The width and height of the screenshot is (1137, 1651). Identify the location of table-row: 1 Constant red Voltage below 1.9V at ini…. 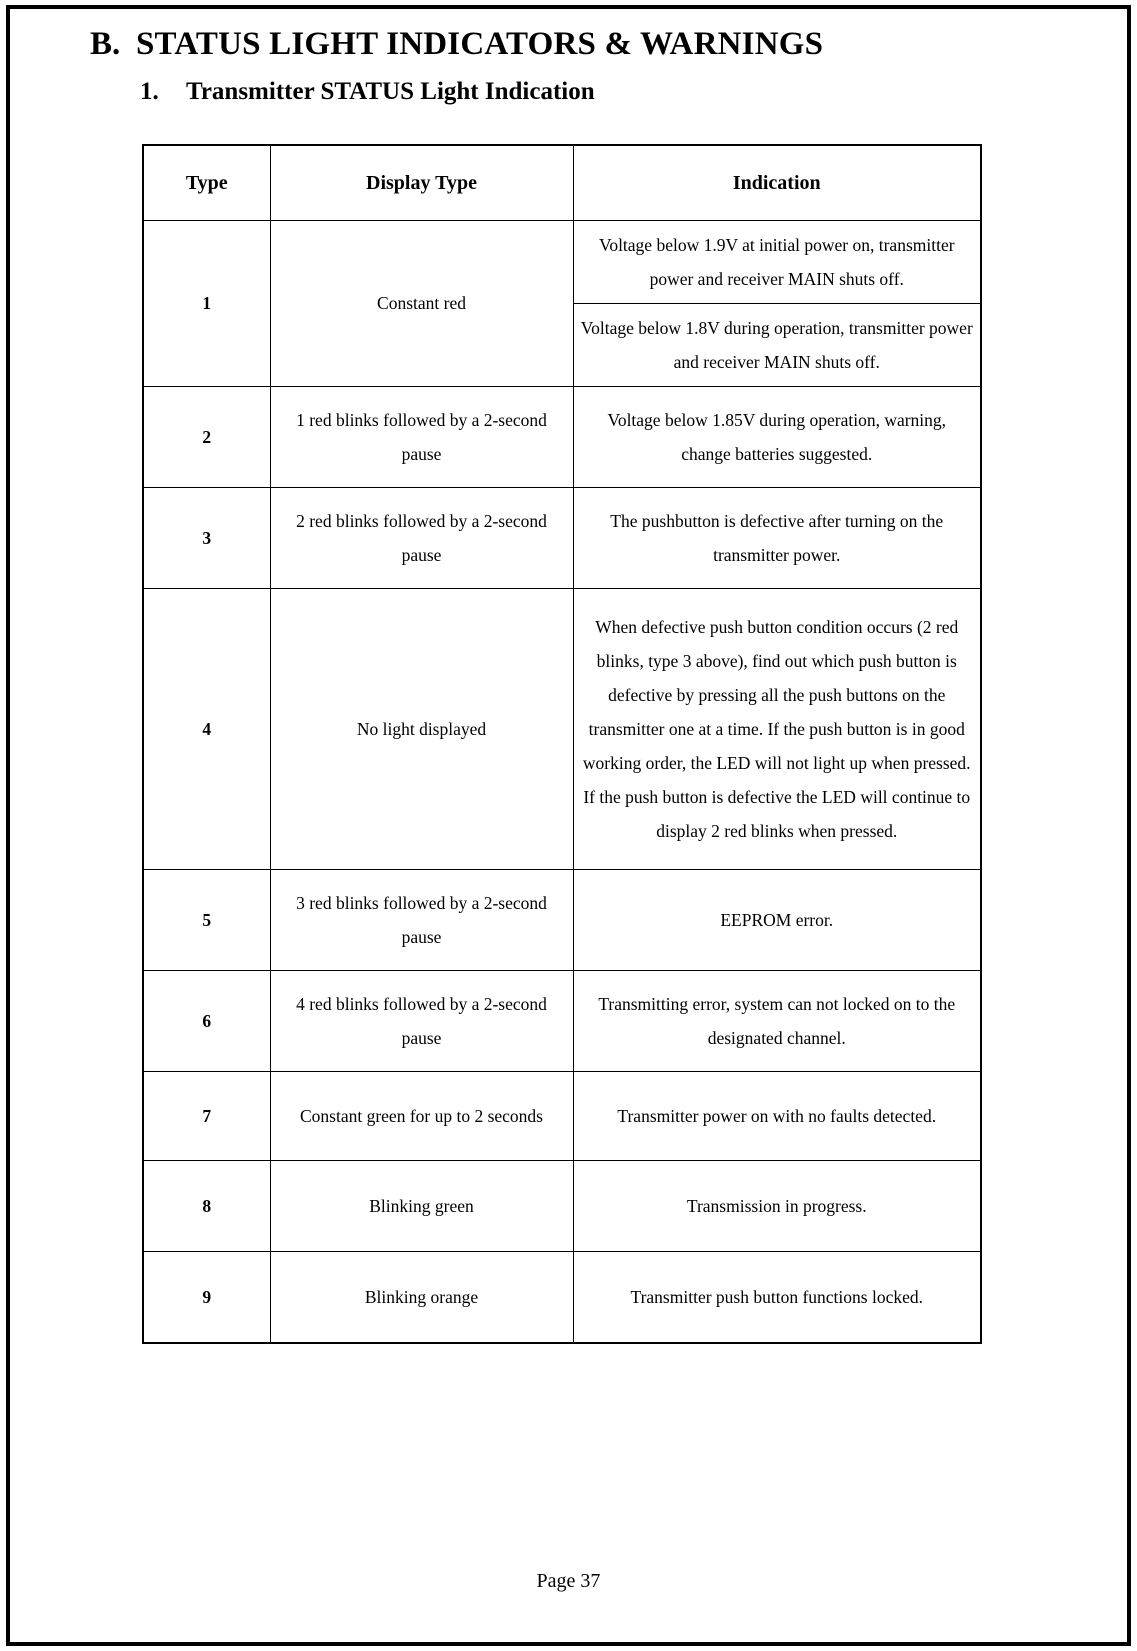
(562, 303).